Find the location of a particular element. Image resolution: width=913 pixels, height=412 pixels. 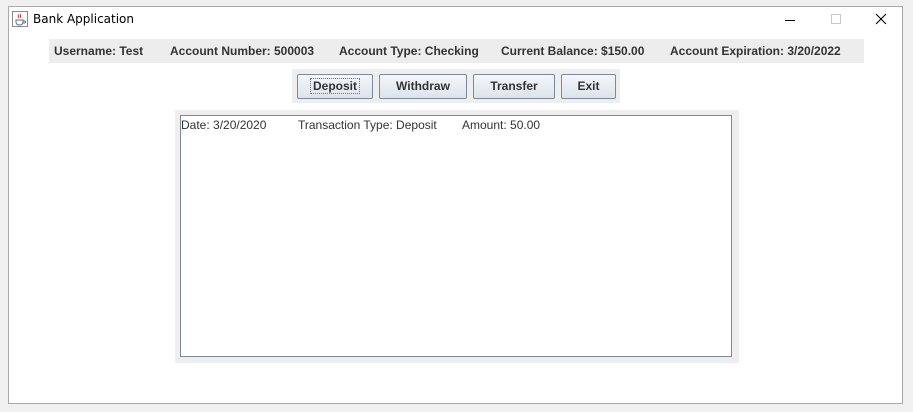

withdraw-button: Withdraw is located at coordinates (423, 86).